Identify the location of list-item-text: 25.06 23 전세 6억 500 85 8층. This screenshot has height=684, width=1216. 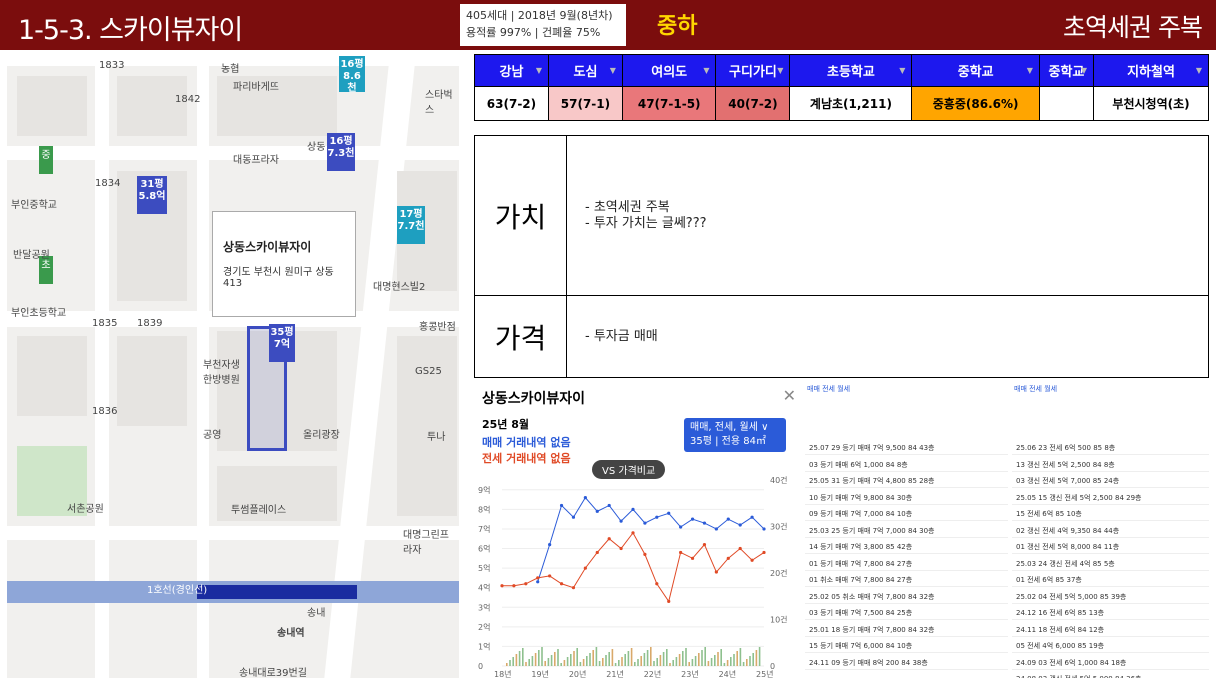
(1066, 448).